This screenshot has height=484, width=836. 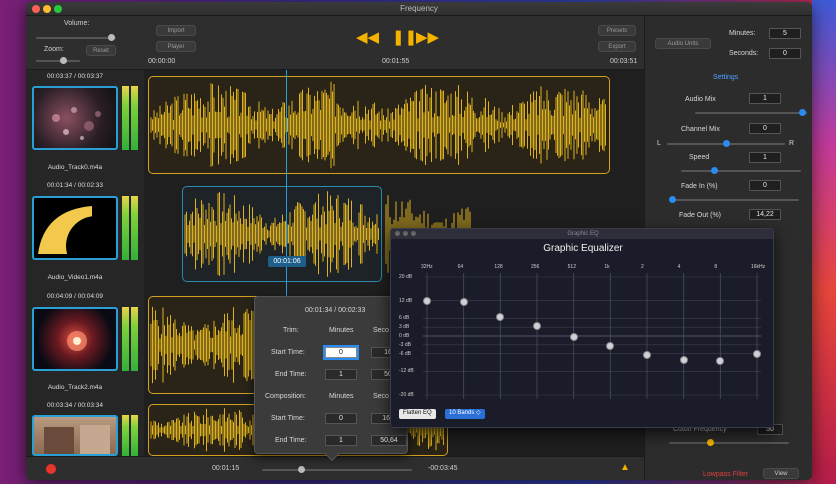 I want to click on audio-units-button: Audio Units, so click(x=683, y=43).